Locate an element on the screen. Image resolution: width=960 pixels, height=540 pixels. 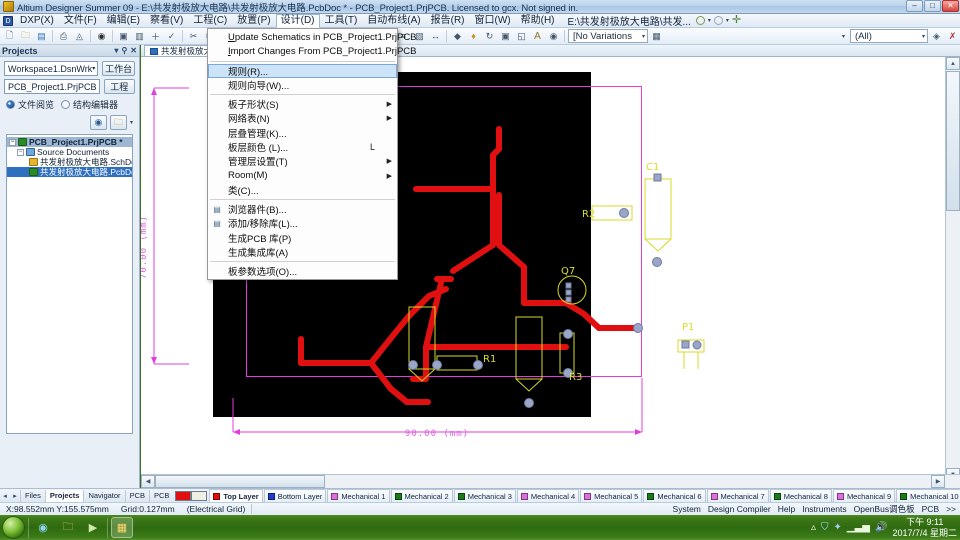
panel-globe-icon: ◉ is located at coordinates (98, 122).